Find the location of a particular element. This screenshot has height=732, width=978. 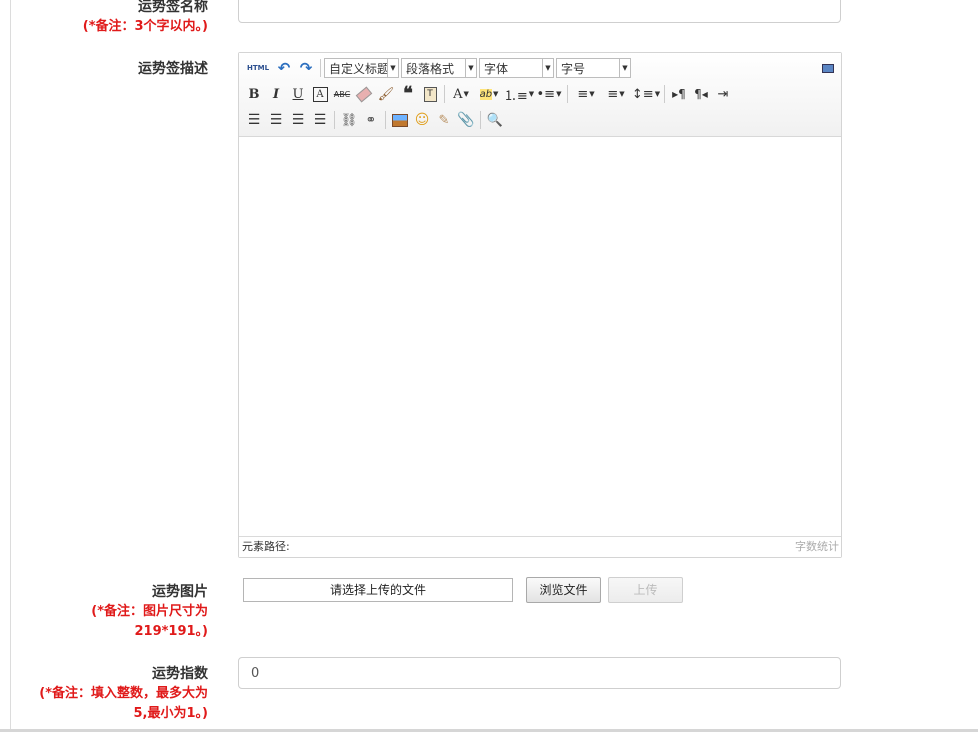

bold-button: B is located at coordinates (254, 94).